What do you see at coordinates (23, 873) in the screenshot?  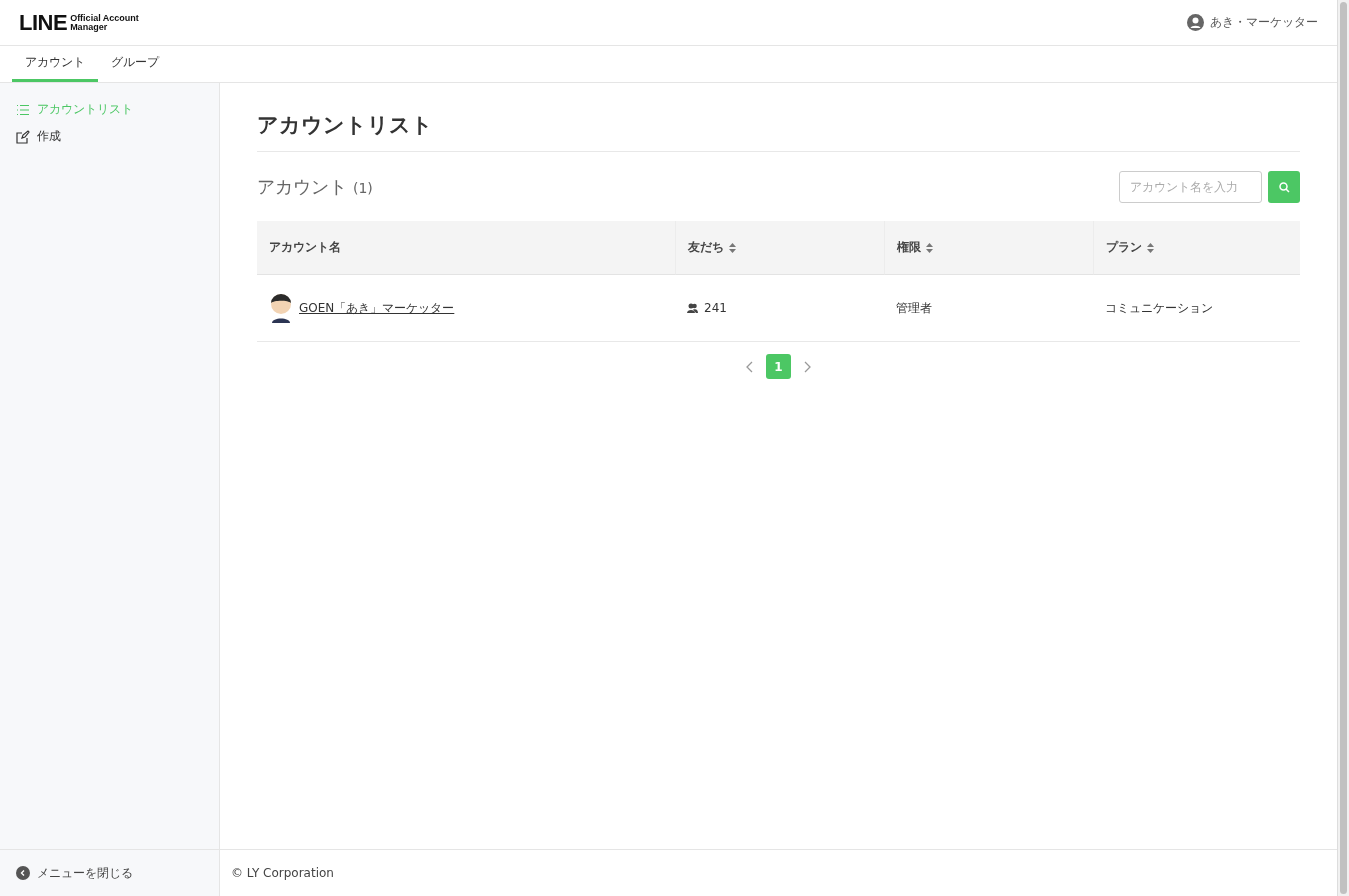 I see `chevron-left-icon` at bounding box center [23, 873].